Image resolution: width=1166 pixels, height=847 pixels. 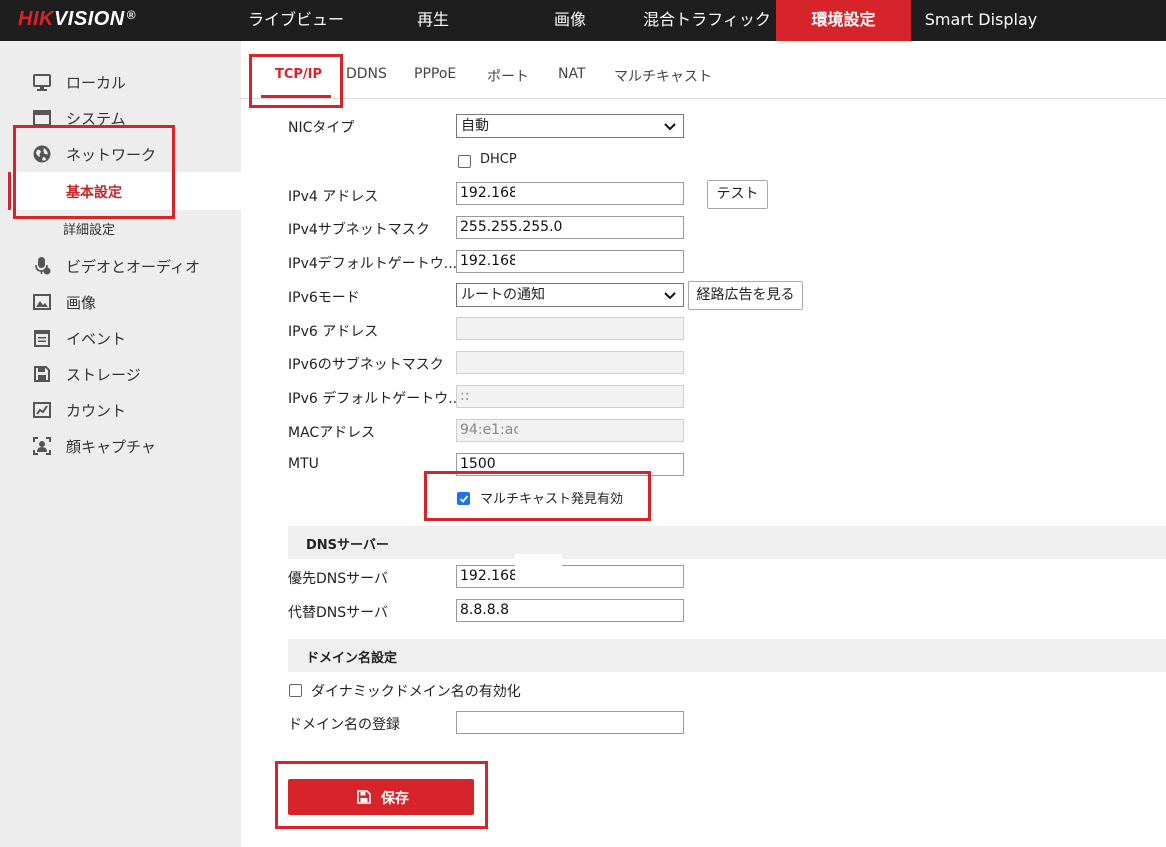 I want to click on sidebar-item-label: イベント, so click(x=96, y=339).